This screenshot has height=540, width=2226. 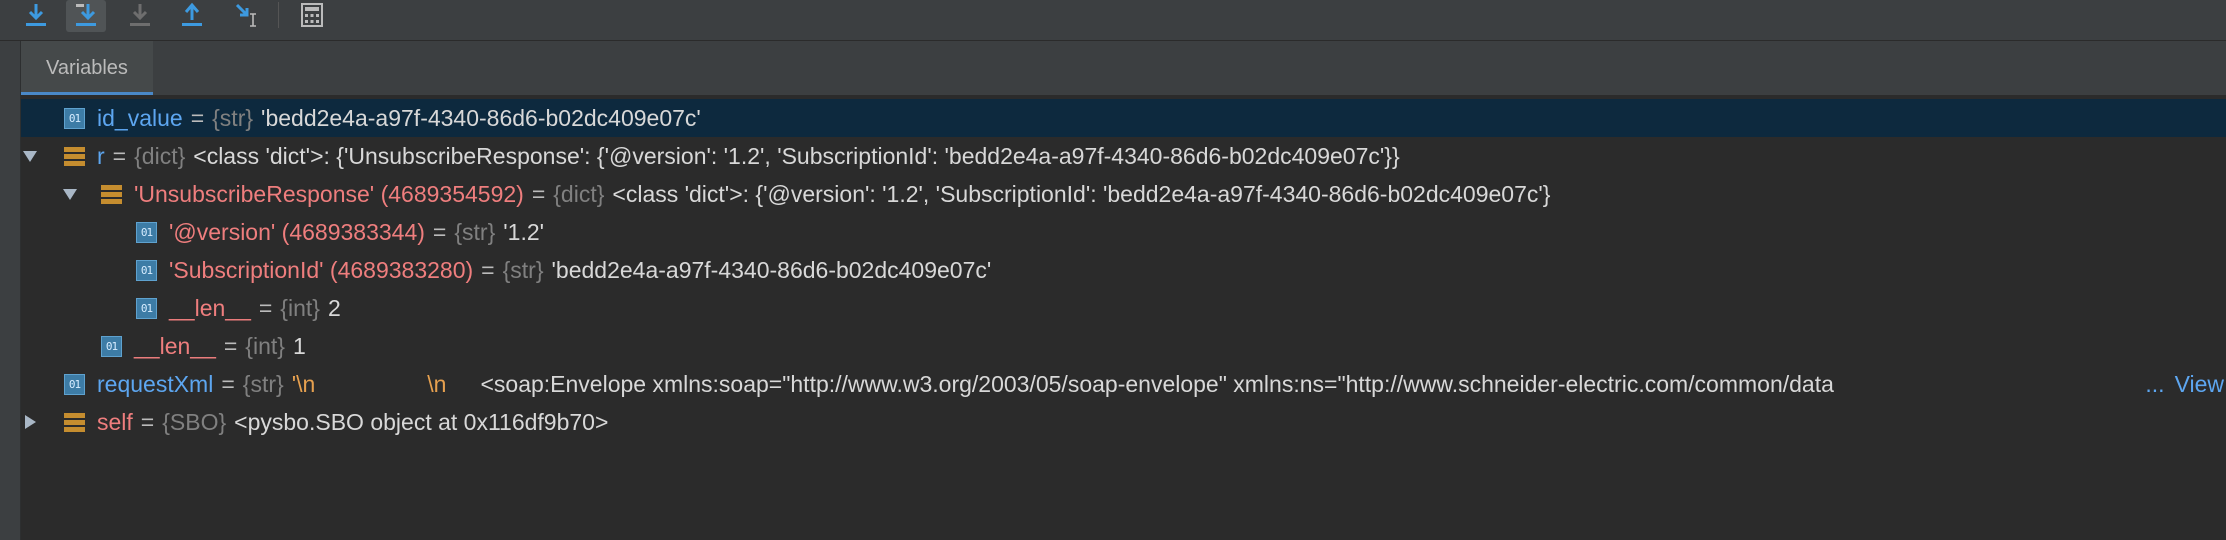 I want to click on variables-tabbar: Variables, so click(x=1123, y=68).